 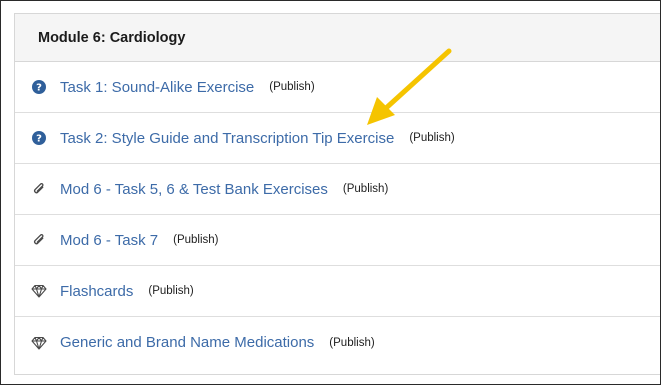 What do you see at coordinates (337, 291) in the screenshot?
I see `list-item: Flashcards (Publish)` at bounding box center [337, 291].